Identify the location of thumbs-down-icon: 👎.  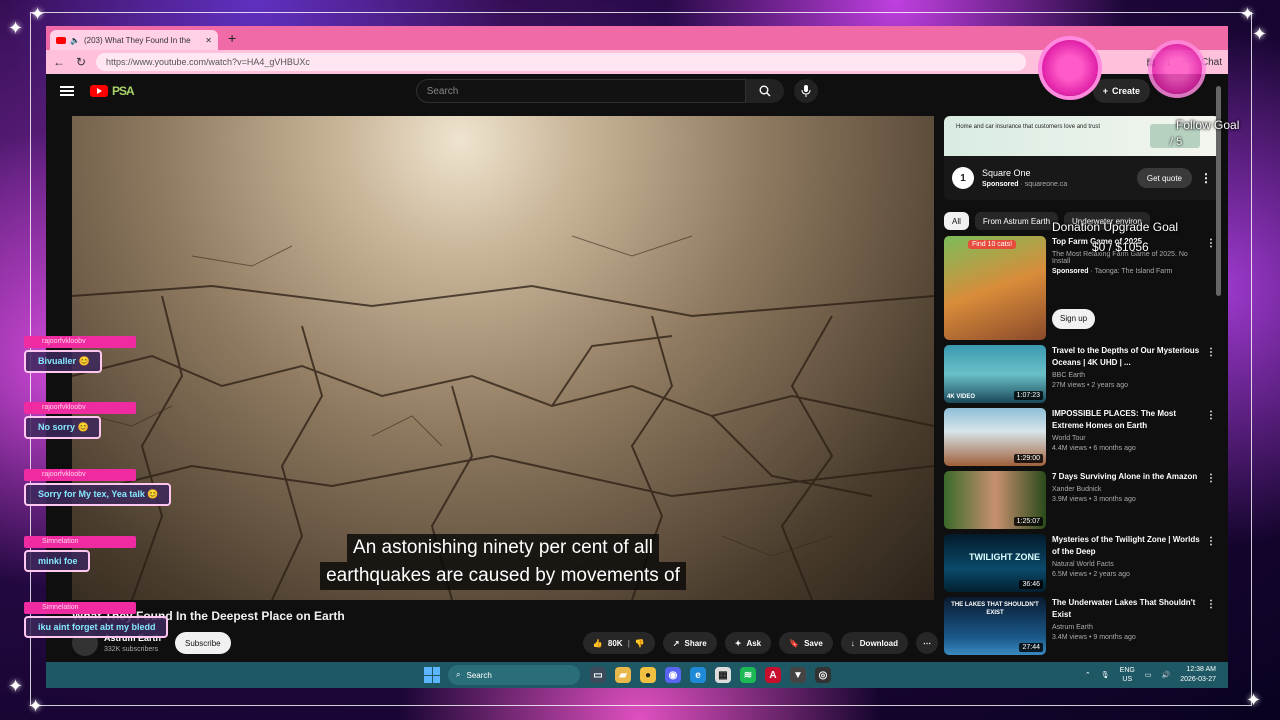
(640, 643).